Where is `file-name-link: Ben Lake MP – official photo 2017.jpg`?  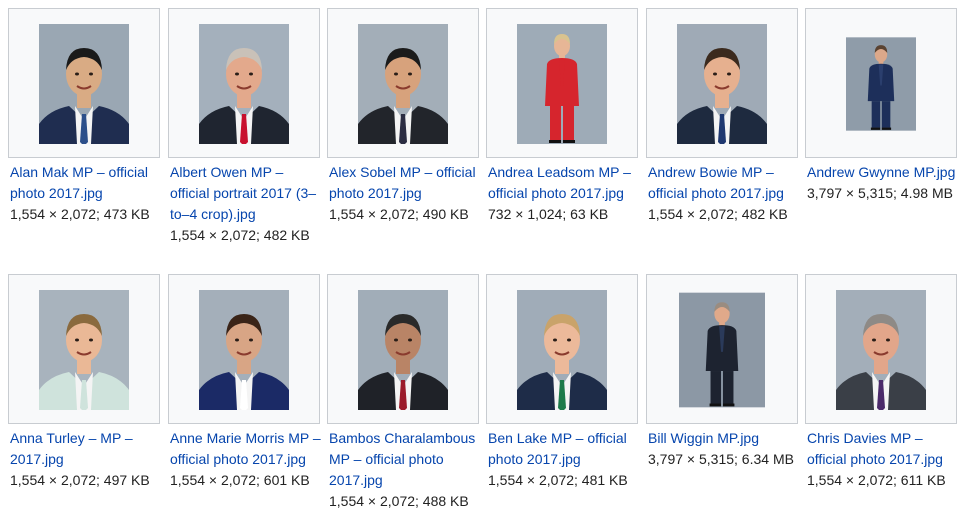 file-name-link: Ben Lake MP – official photo 2017.jpg is located at coordinates (564, 449).